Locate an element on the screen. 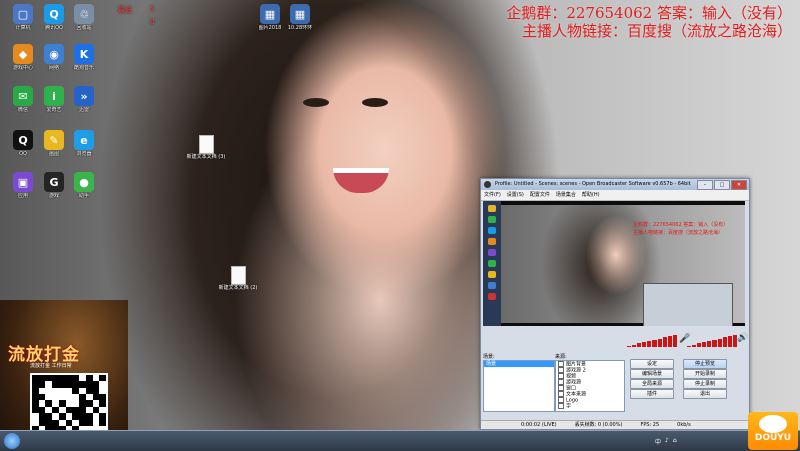 This screenshot has width=800, height=451. settings-button: 设定 is located at coordinates (652, 364).